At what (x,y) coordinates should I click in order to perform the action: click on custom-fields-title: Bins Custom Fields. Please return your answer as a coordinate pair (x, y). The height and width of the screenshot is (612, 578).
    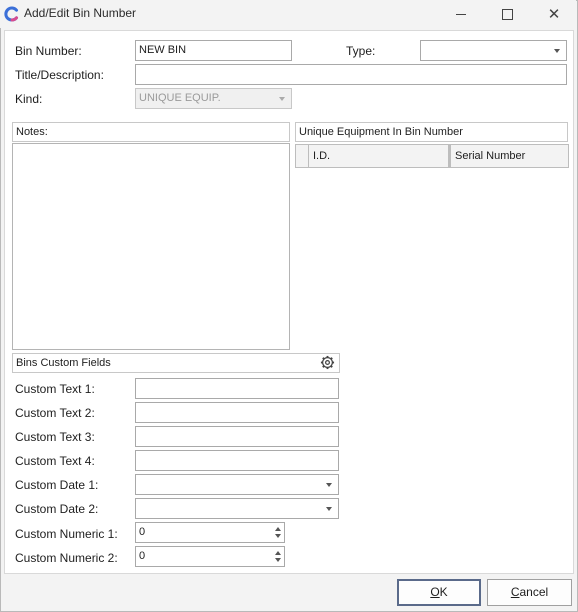
    Looking at the image, I should click on (63, 363).